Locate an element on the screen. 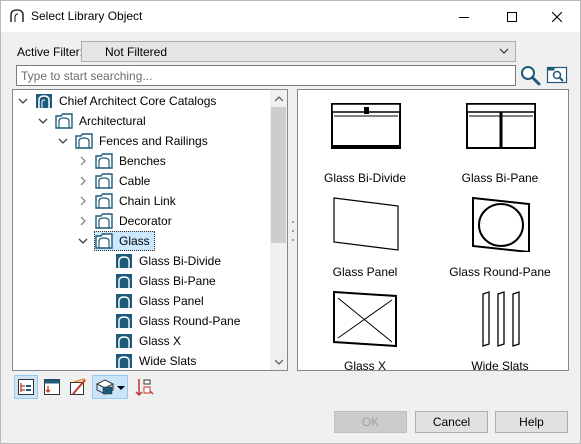  preview-tile-label: Glass Bi-Pane is located at coordinates (500, 178).